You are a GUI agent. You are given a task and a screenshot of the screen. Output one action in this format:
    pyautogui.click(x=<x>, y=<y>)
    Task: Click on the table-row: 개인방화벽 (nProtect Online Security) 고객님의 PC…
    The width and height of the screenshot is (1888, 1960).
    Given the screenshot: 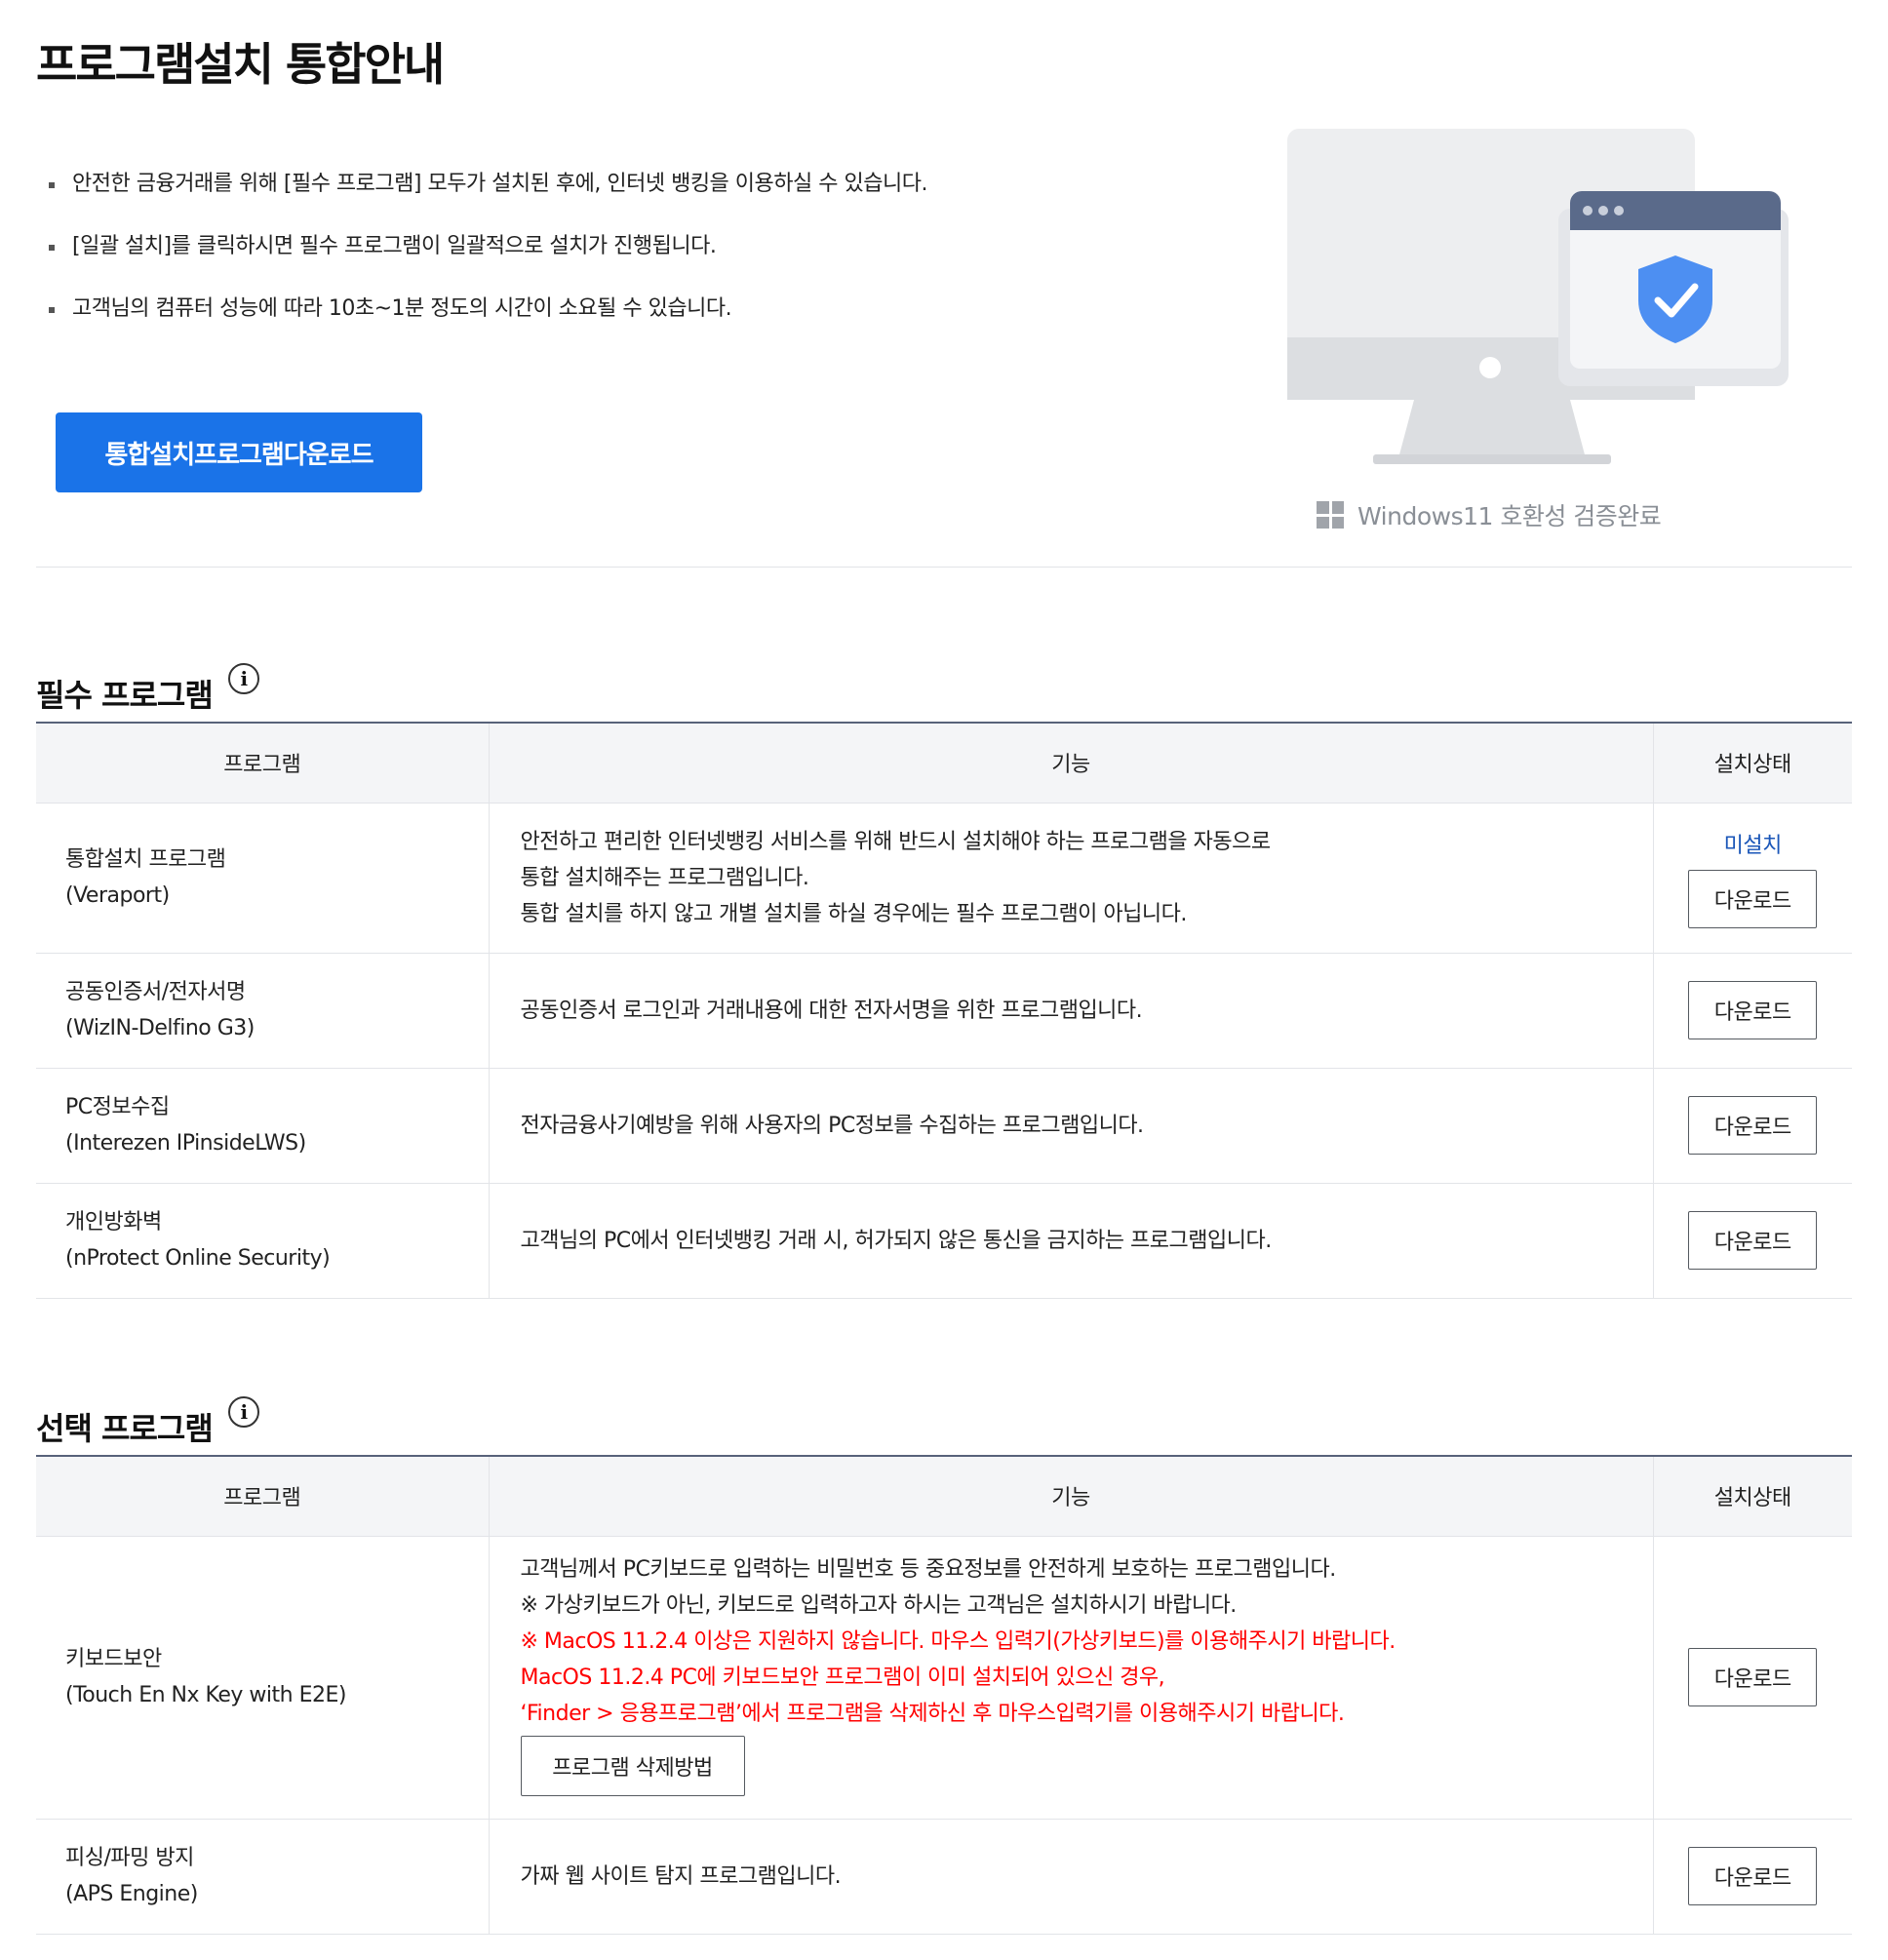 What is the action you would take?
    pyautogui.click(x=944, y=1241)
    